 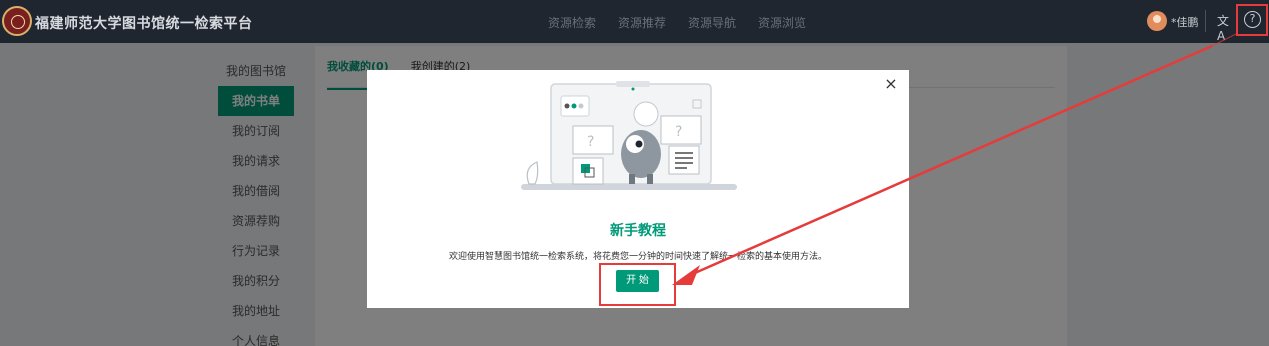 I want to click on user-name: *佳鹏, so click(x=1185, y=22).